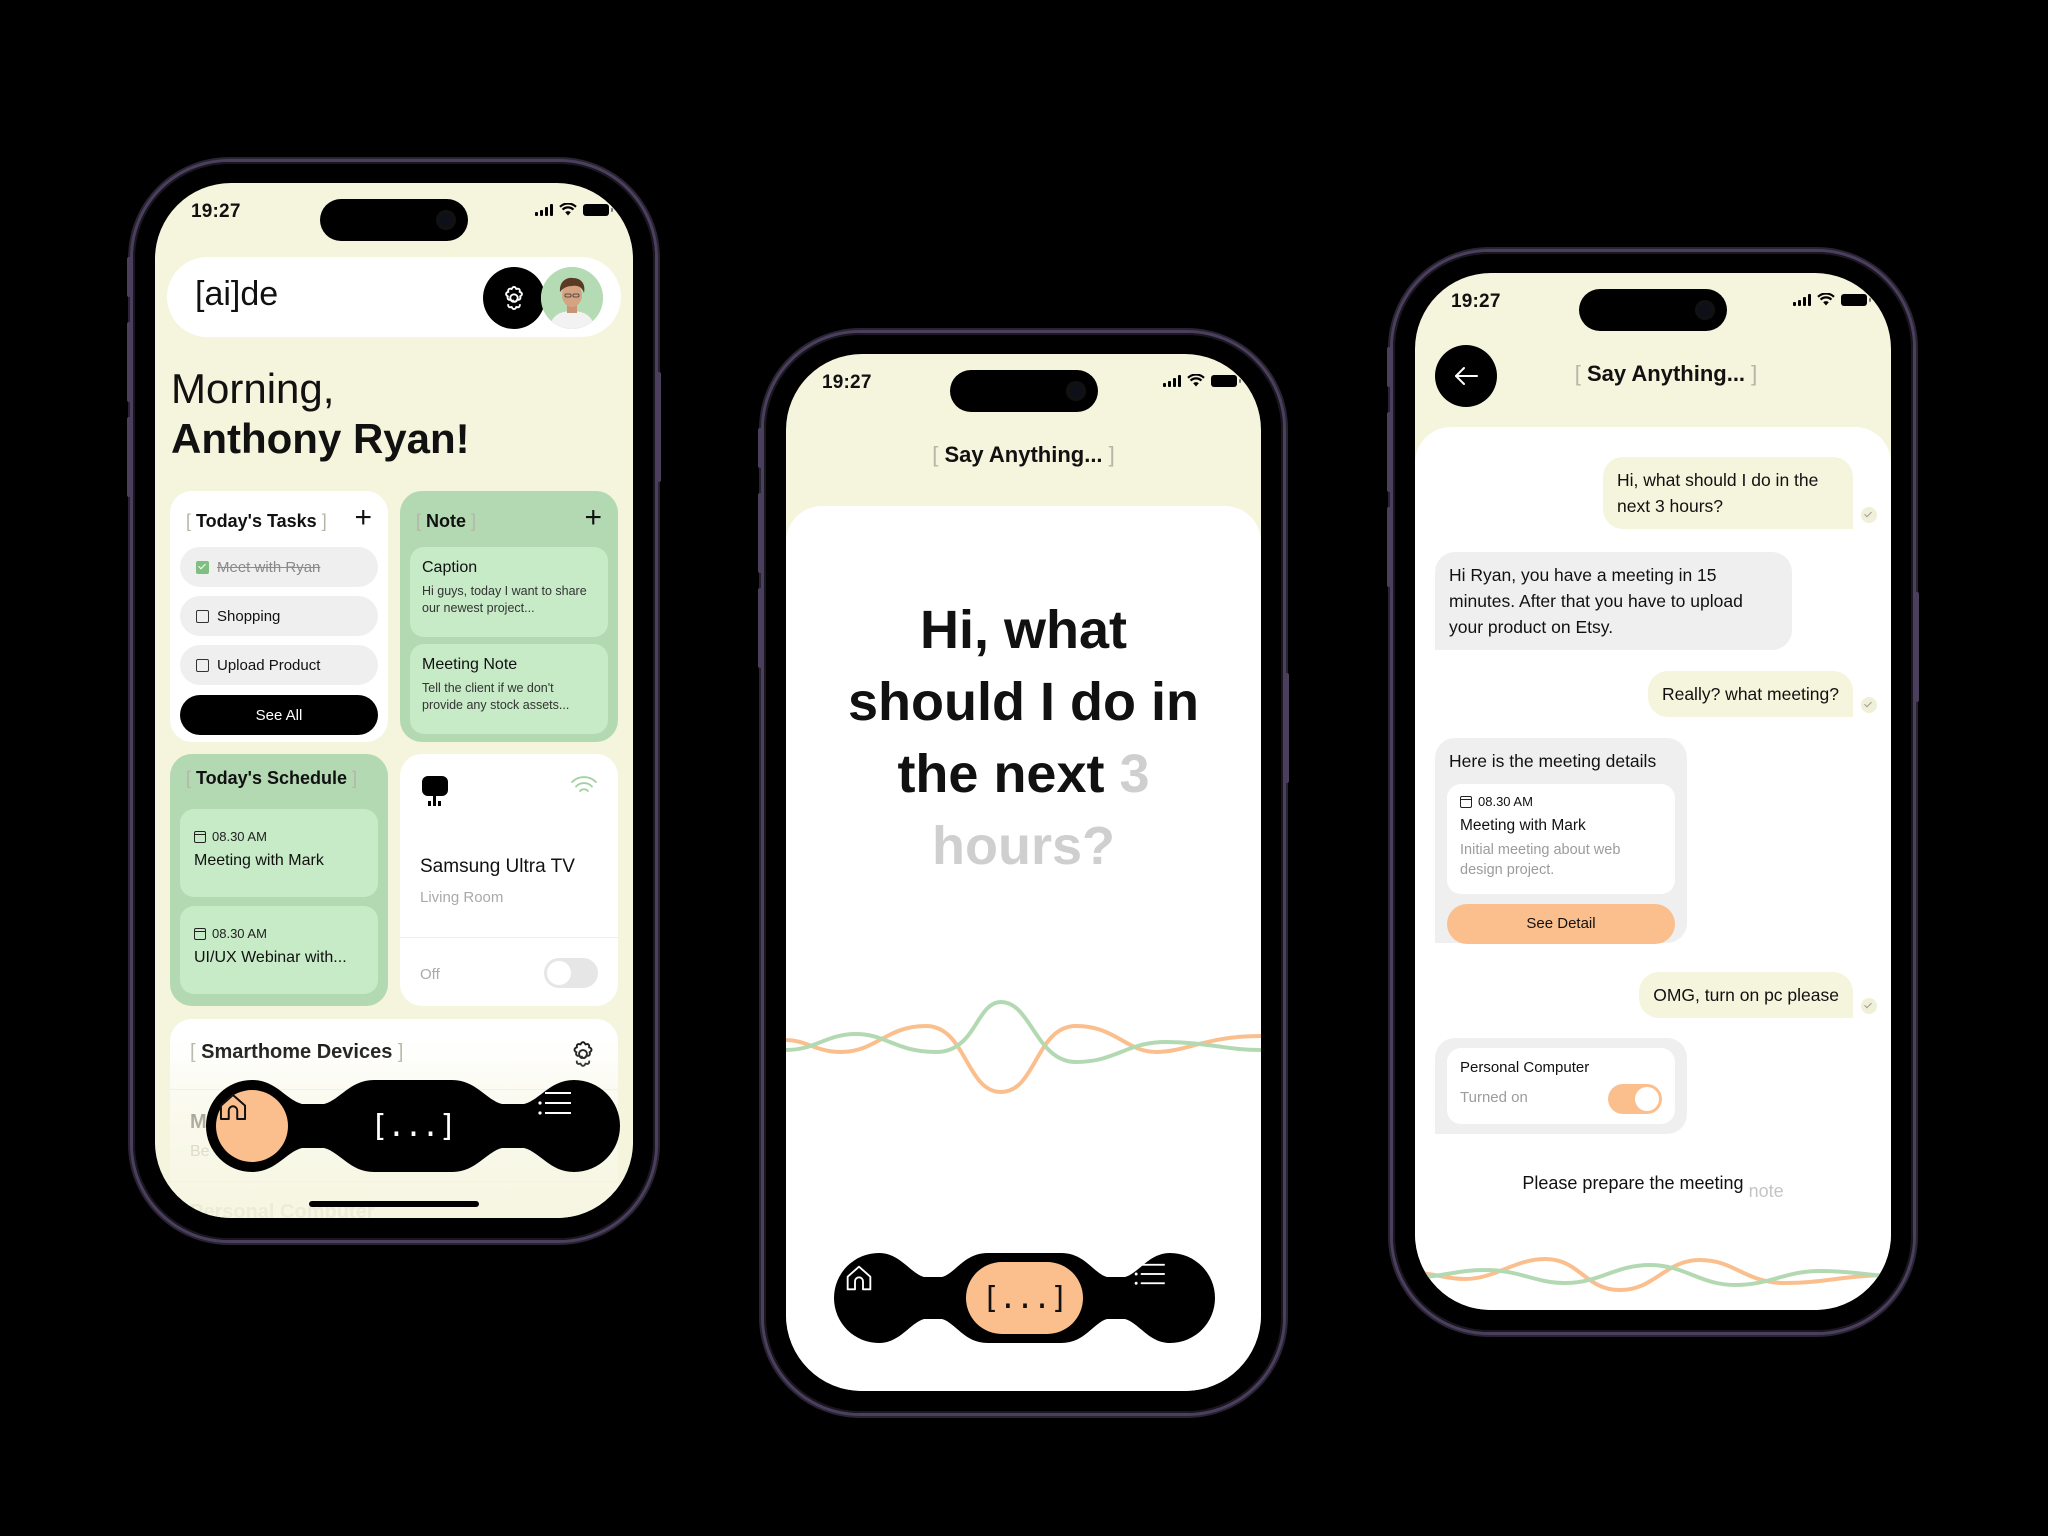 Image resolution: width=2048 pixels, height=1536 pixels. What do you see at coordinates (394, 297) in the screenshot?
I see `app-header: [ai]de` at bounding box center [394, 297].